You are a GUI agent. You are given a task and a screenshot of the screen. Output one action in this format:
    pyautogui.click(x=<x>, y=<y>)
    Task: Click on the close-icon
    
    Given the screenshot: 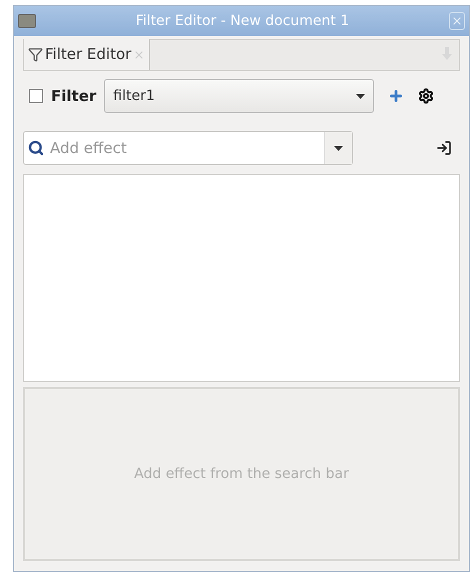 What is the action you would take?
    pyautogui.click(x=457, y=21)
    